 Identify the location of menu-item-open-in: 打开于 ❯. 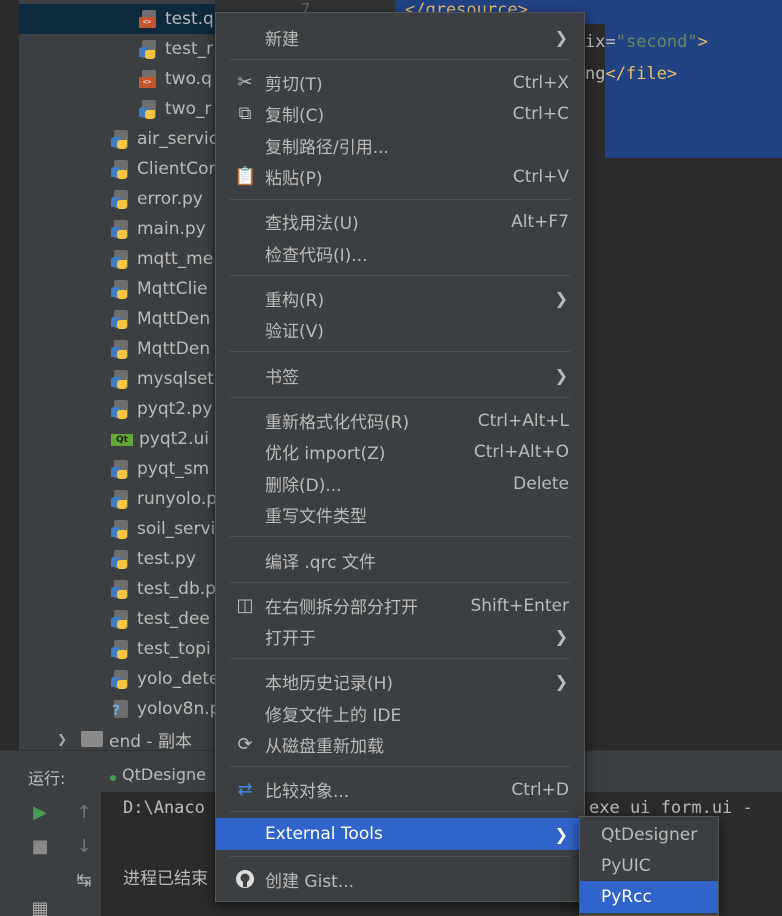
(400, 636).